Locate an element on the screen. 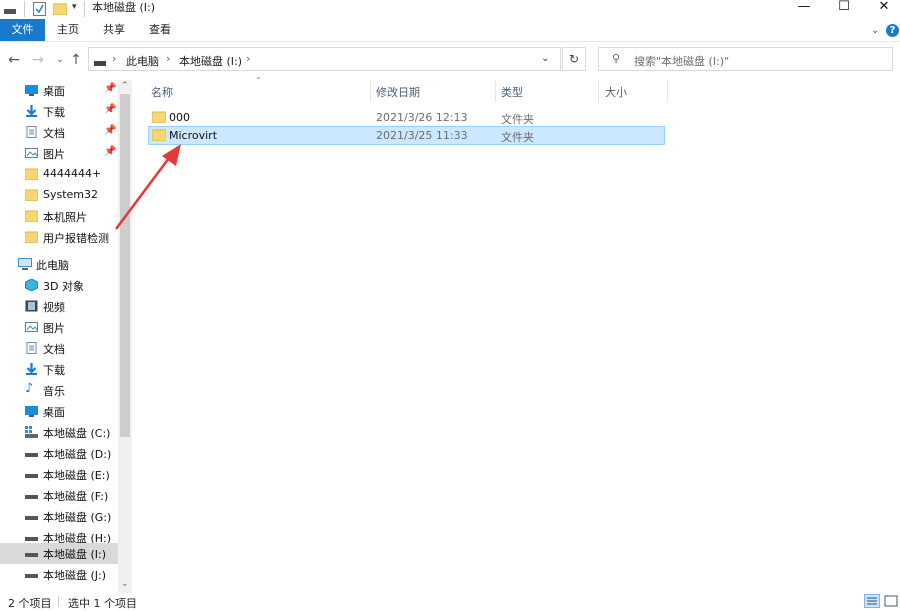 This screenshot has height=611, width=900. ribbon-expand-icon: ⌄ is located at coordinates (875, 30).